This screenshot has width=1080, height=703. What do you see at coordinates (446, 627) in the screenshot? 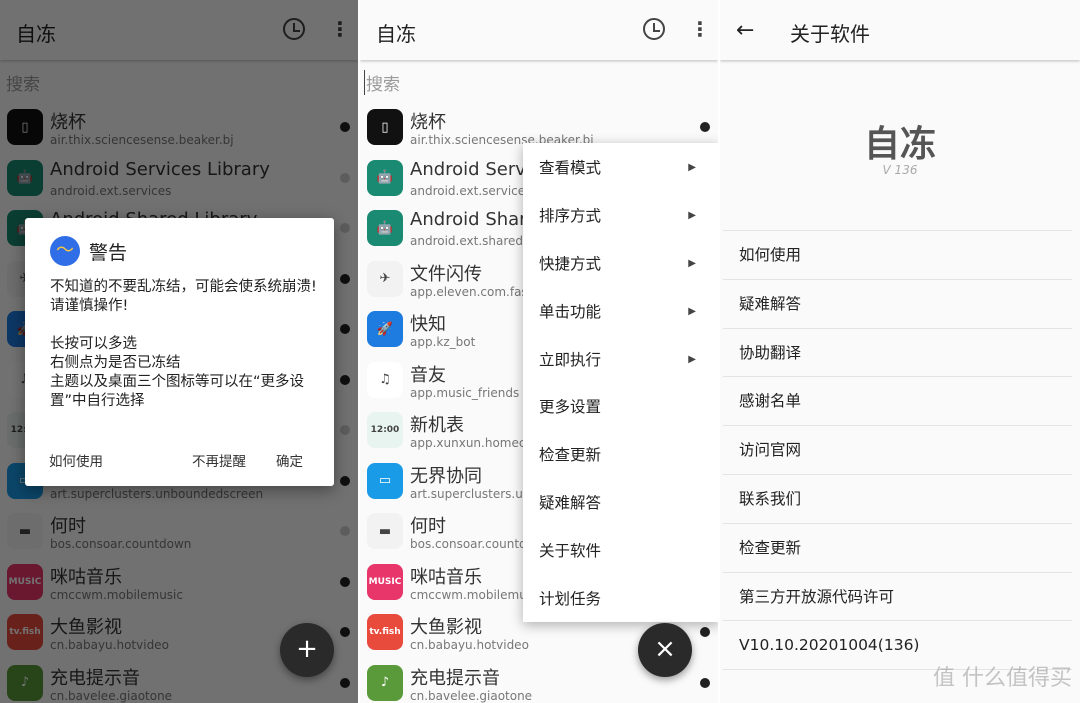
I see `app-name: 大鱼影视` at bounding box center [446, 627].